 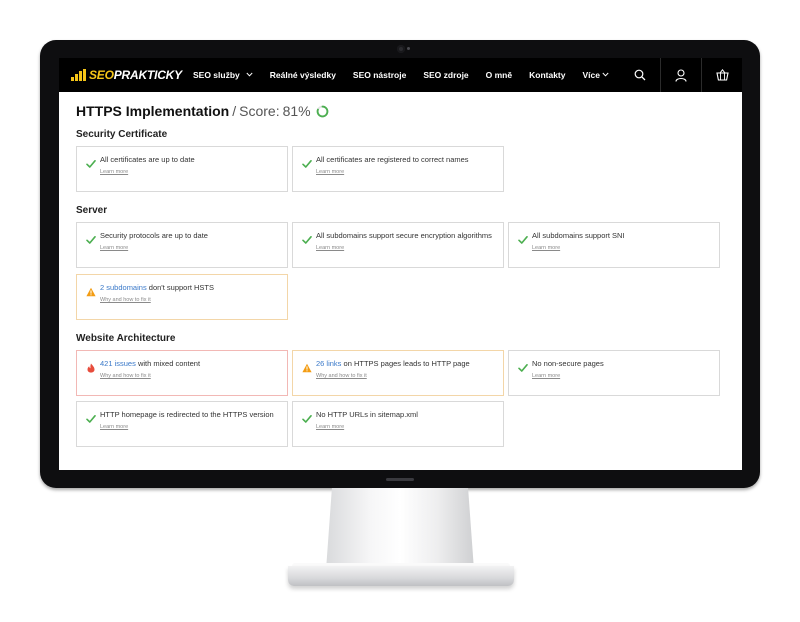 What do you see at coordinates (614, 245) in the screenshot?
I see `audit-card: All subdomains support SNI Learn more` at bounding box center [614, 245].